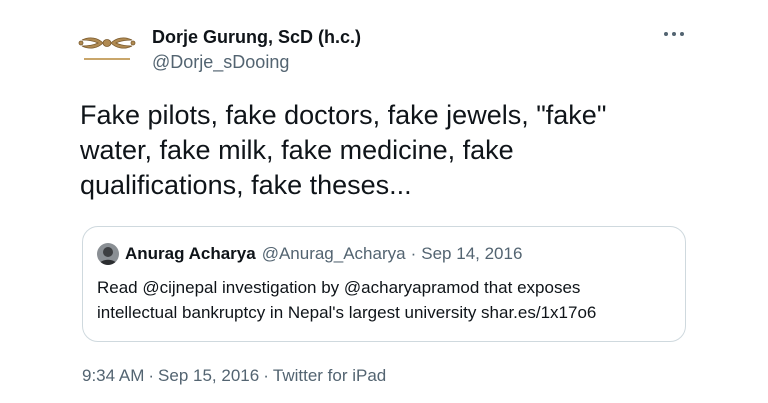 This screenshot has height=403, width=768. I want to click on tweet-source: Twitter for iPad, so click(329, 375).